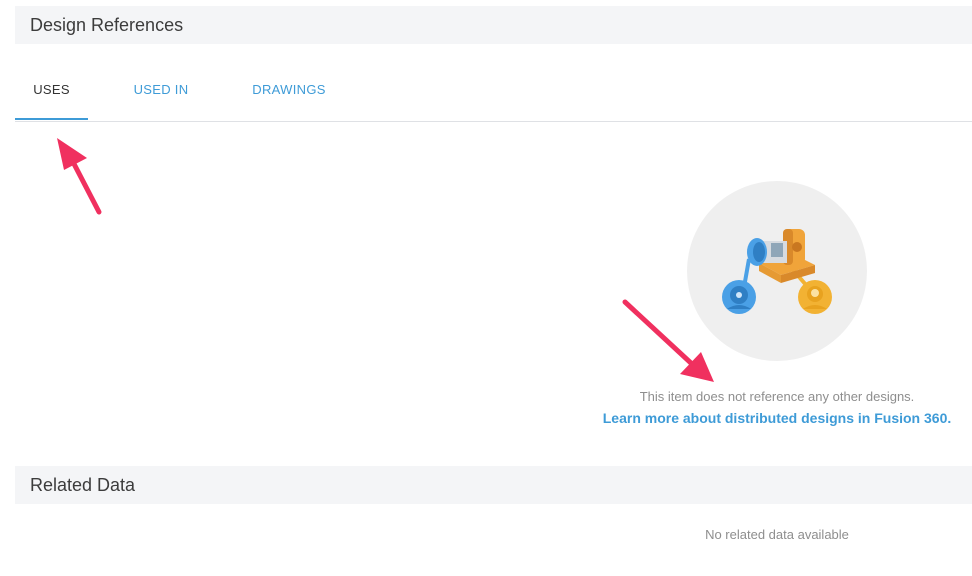 This screenshot has height=576, width=972. What do you see at coordinates (79, 176) in the screenshot?
I see `arrow-to-uses-tab-icon` at bounding box center [79, 176].